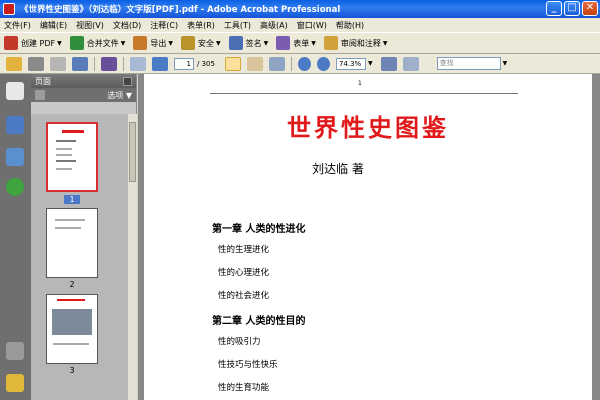 Image resolution: width=600 pixels, height=400 pixels. What do you see at coordinates (138, 63) in the screenshot?
I see `previous-page-icon` at bounding box center [138, 63].